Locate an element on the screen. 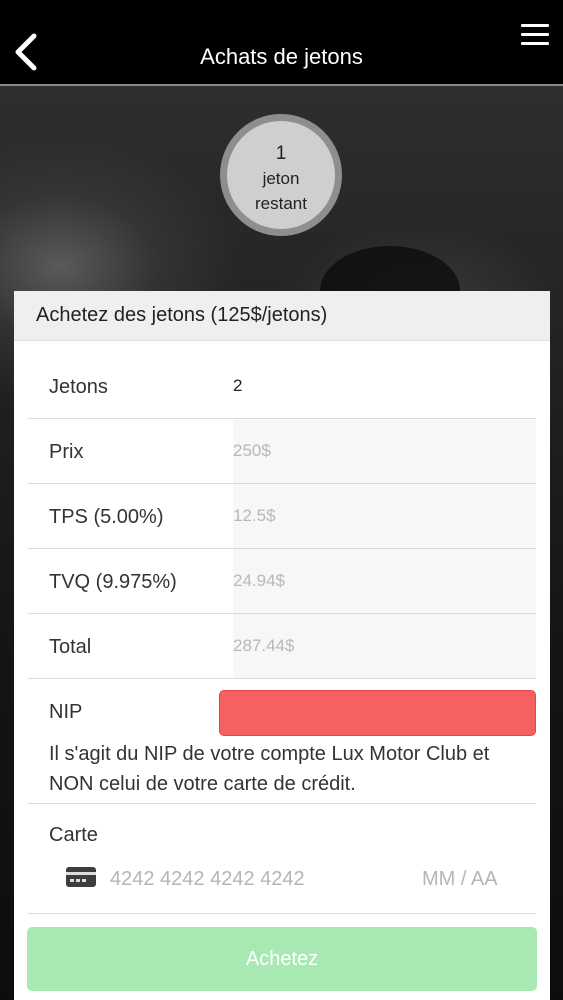 This screenshot has width=563, height=1000. tokens-remaining-badge: 1 jeton restant is located at coordinates (281, 175).